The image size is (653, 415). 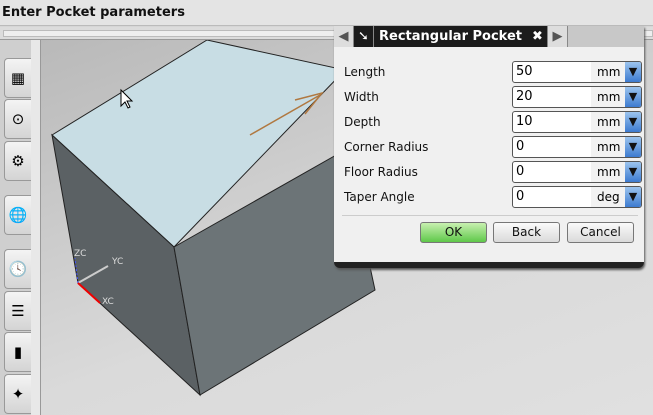 I want to click on field-label: Taper Angle, so click(x=379, y=197).